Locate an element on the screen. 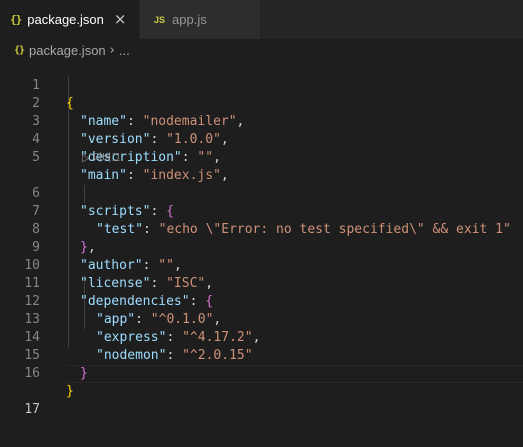 The width and height of the screenshot is (523, 447). code-line: 4 "description": "", is located at coordinates (261, 139).